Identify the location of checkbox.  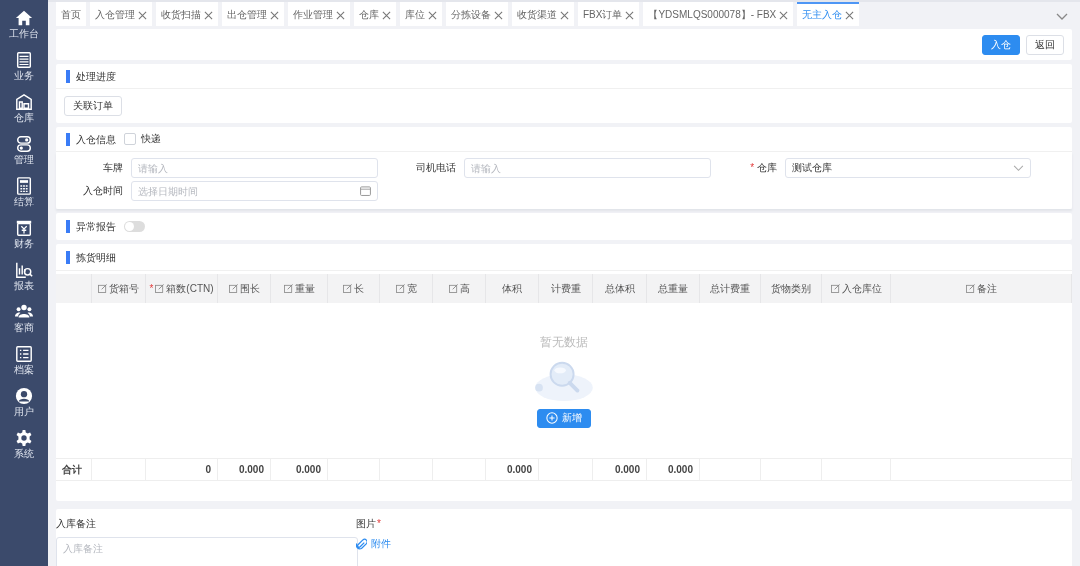
(130, 139).